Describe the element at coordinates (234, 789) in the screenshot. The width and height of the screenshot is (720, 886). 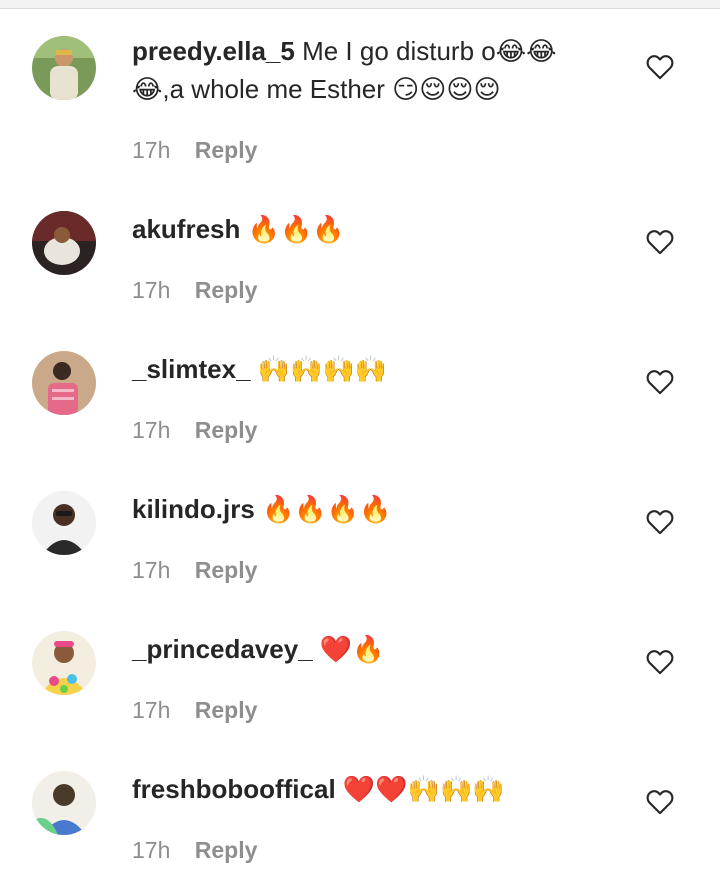
I see `comment-username: freshbobooffical` at that location.